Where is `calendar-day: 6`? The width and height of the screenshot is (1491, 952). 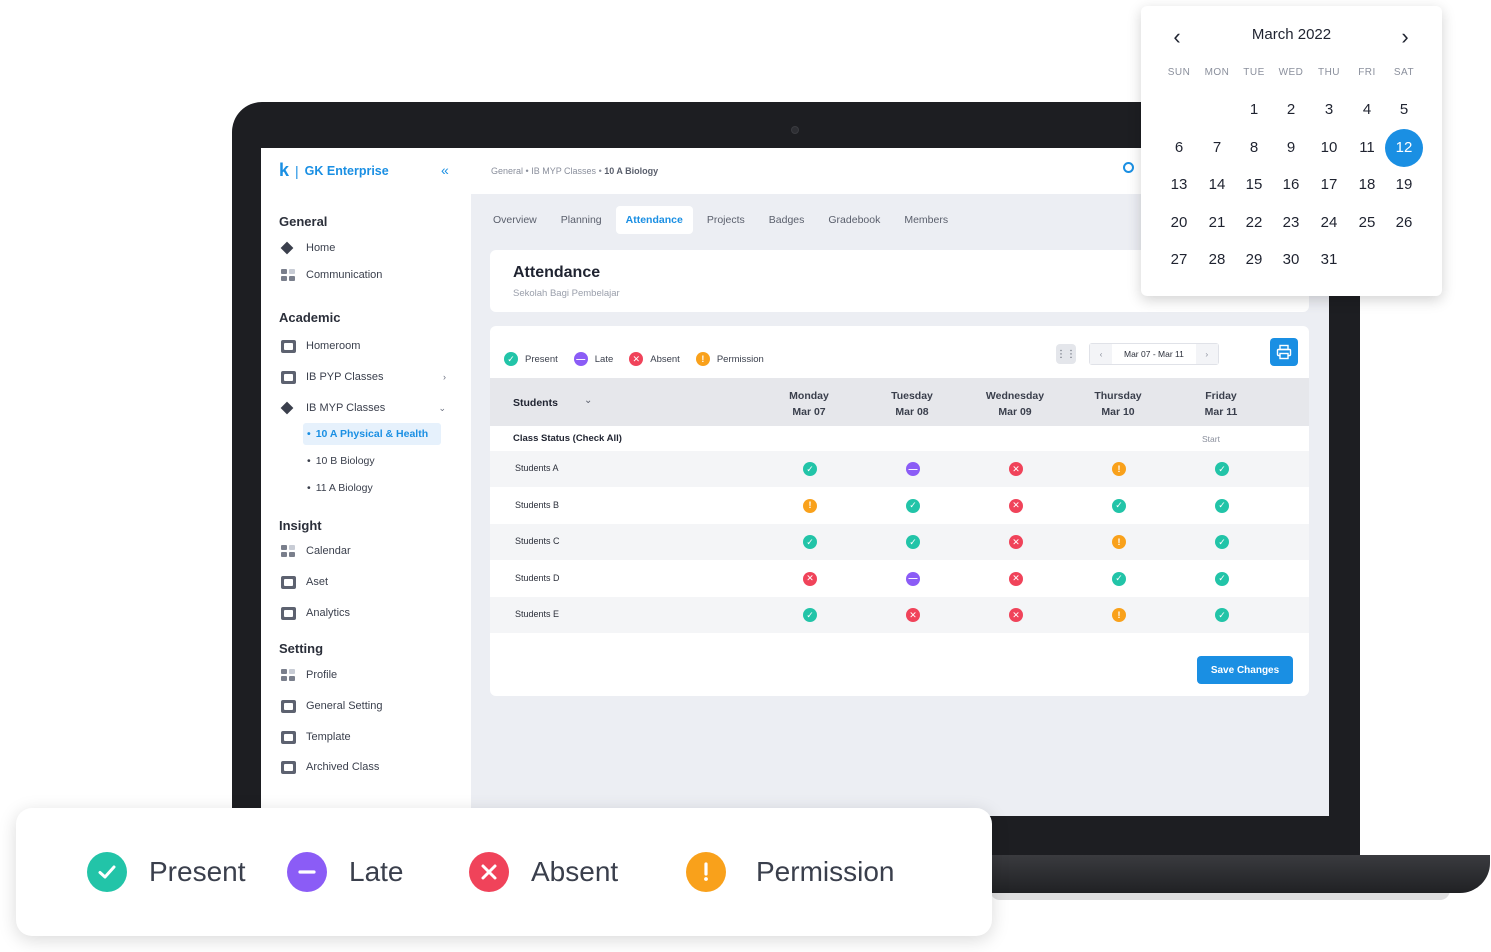 calendar-day: 6 is located at coordinates (1179, 148).